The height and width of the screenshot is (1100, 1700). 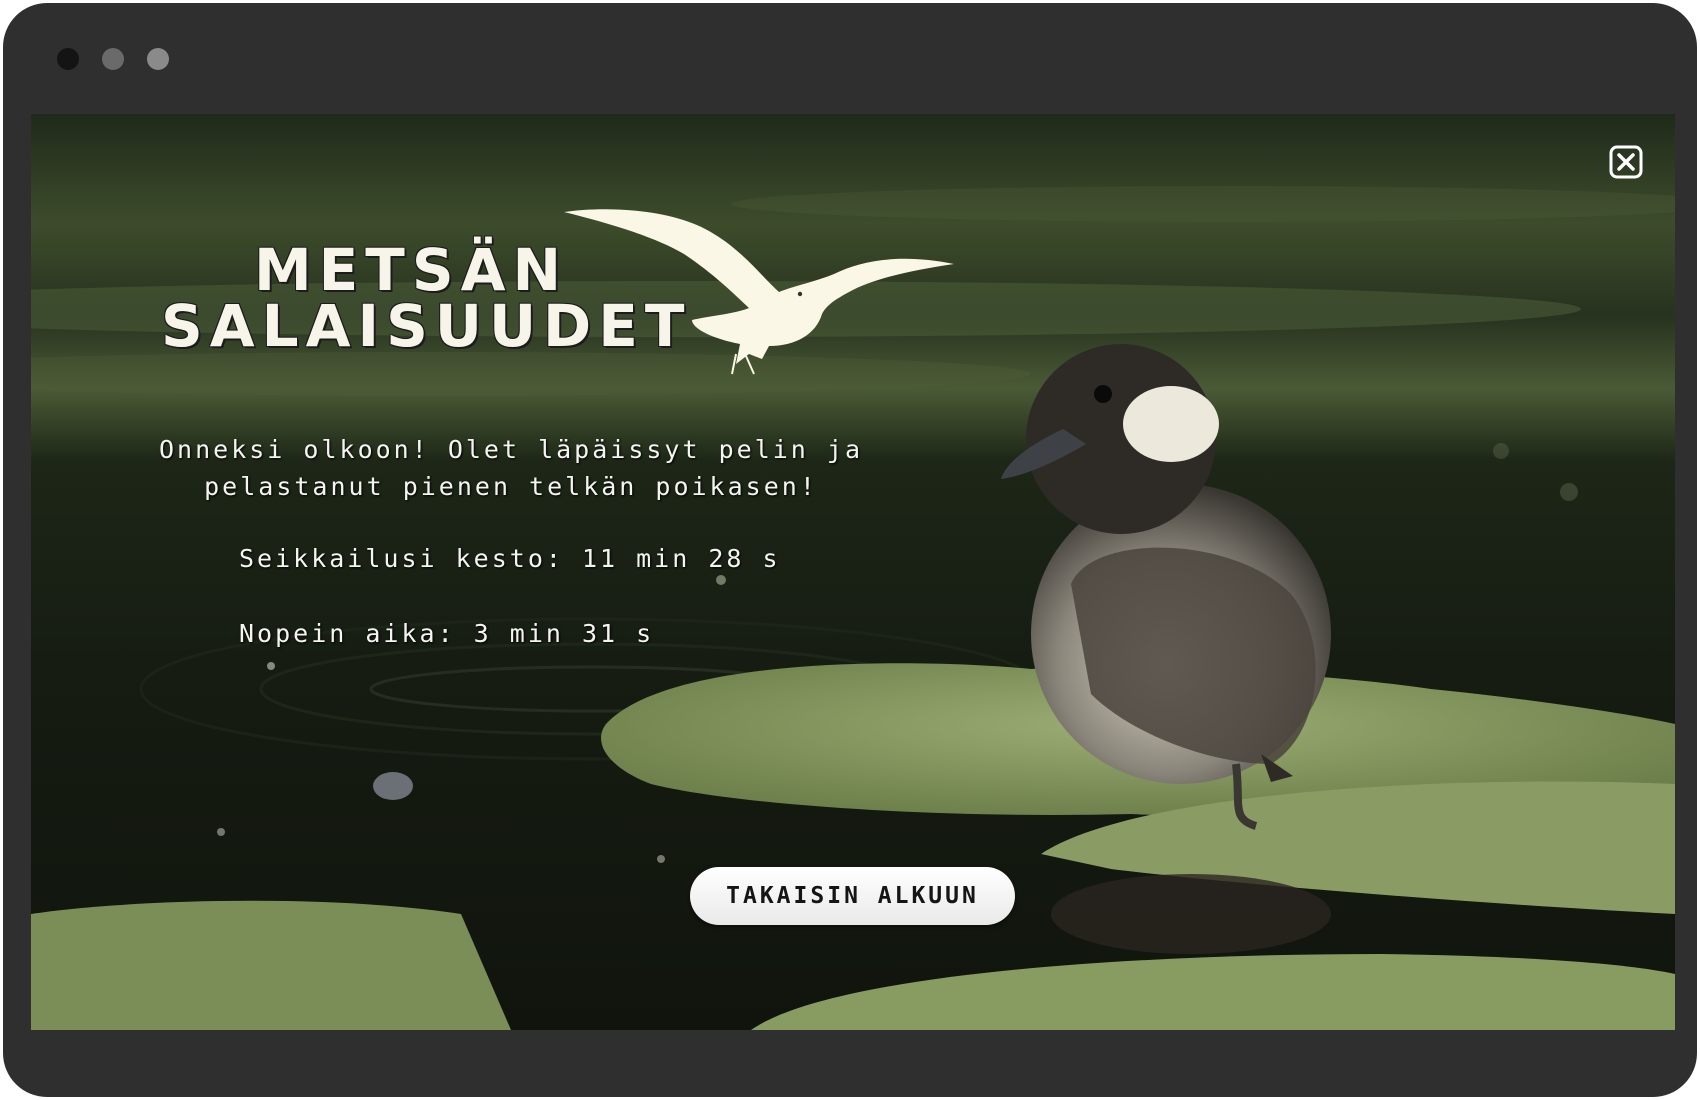 What do you see at coordinates (113, 59) in the screenshot?
I see `window-minimize-dot` at bounding box center [113, 59].